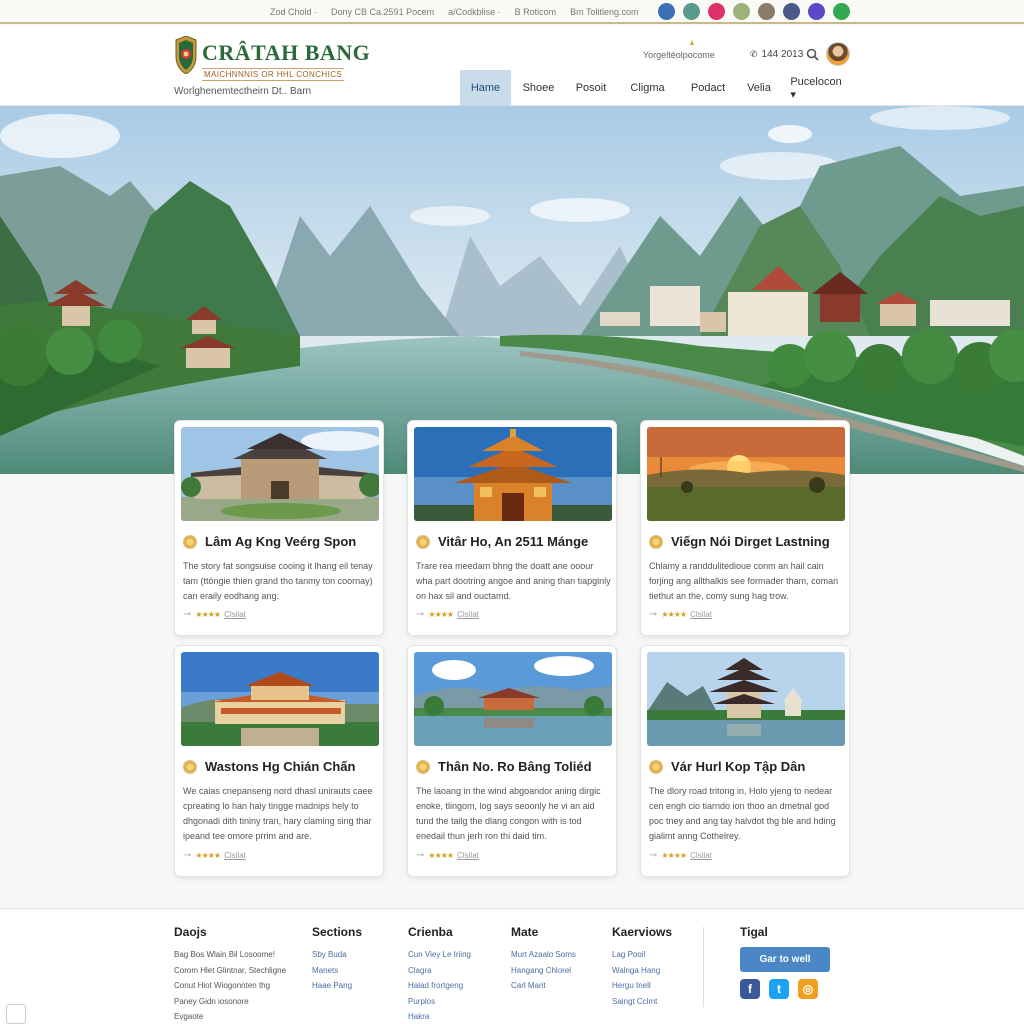 The width and height of the screenshot is (1024, 1024). Describe the element at coordinates (642, 1002) in the screenshot. I see `footer-link: Saingt Cclmt` at that location.